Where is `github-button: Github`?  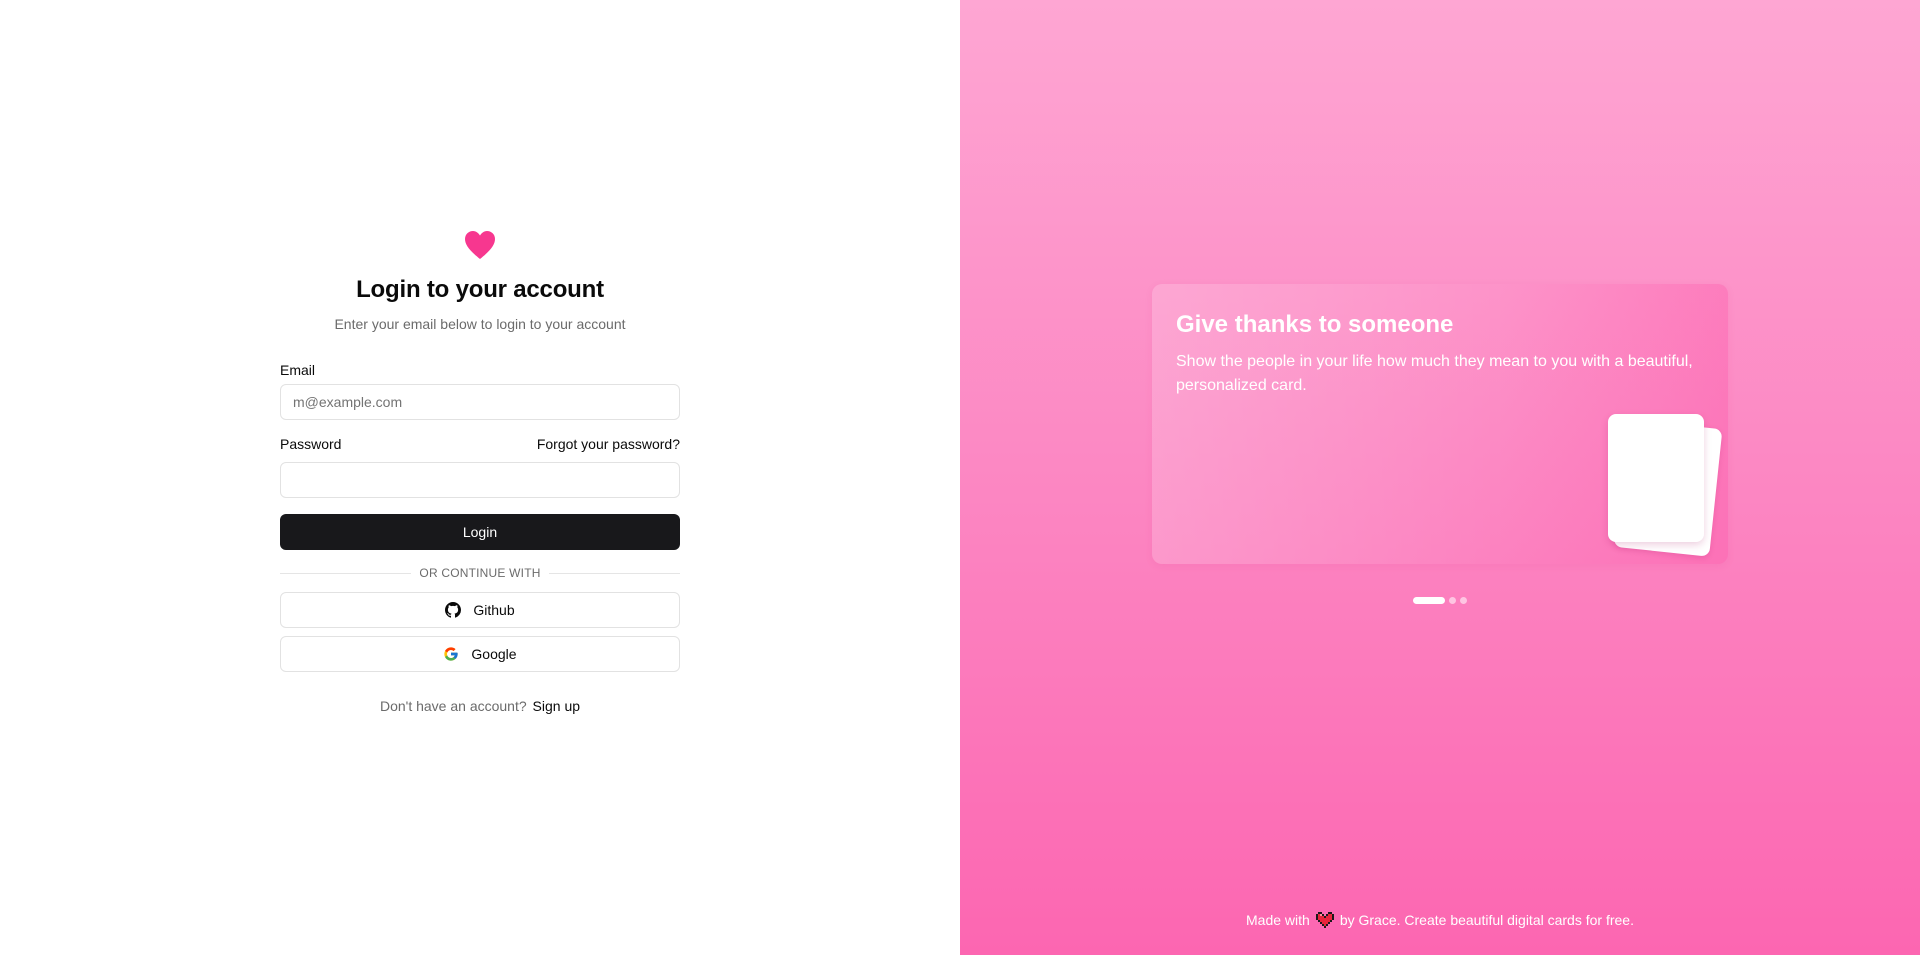 github-button: Github is located at coordinates (480, 610).